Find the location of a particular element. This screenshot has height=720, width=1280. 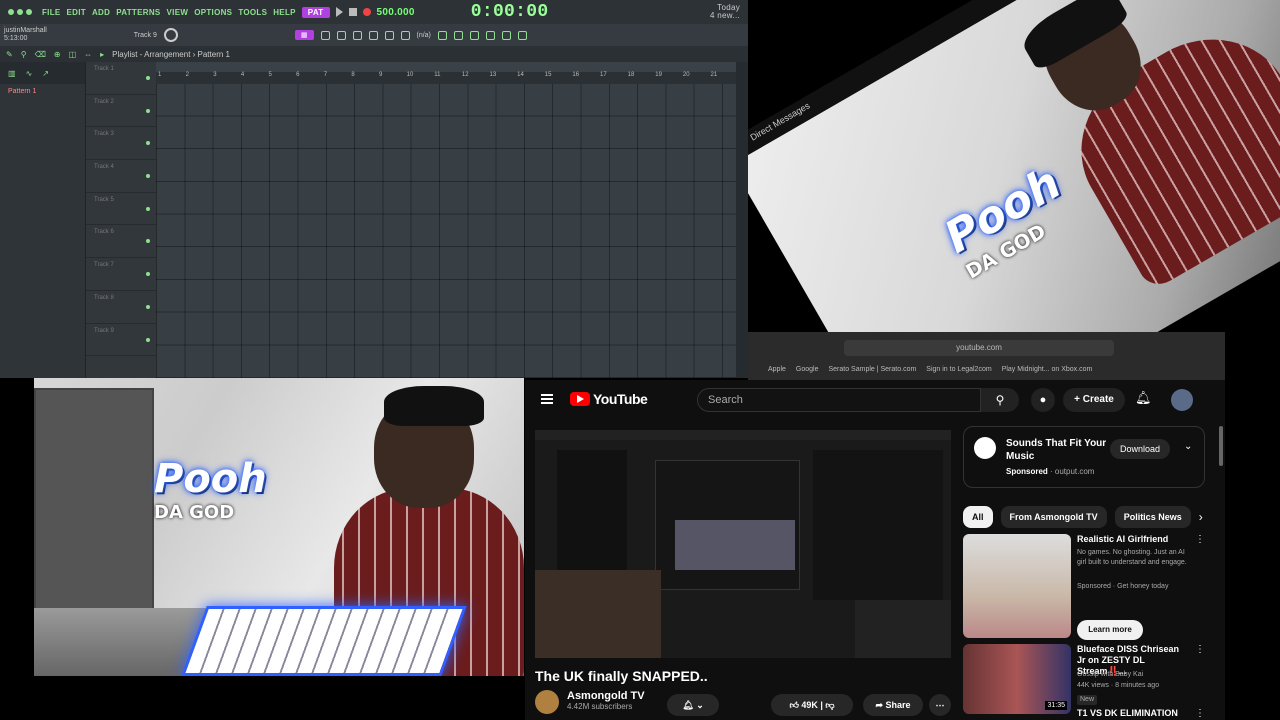

menu-edit: EDIT is located at coordinates (76, 12).